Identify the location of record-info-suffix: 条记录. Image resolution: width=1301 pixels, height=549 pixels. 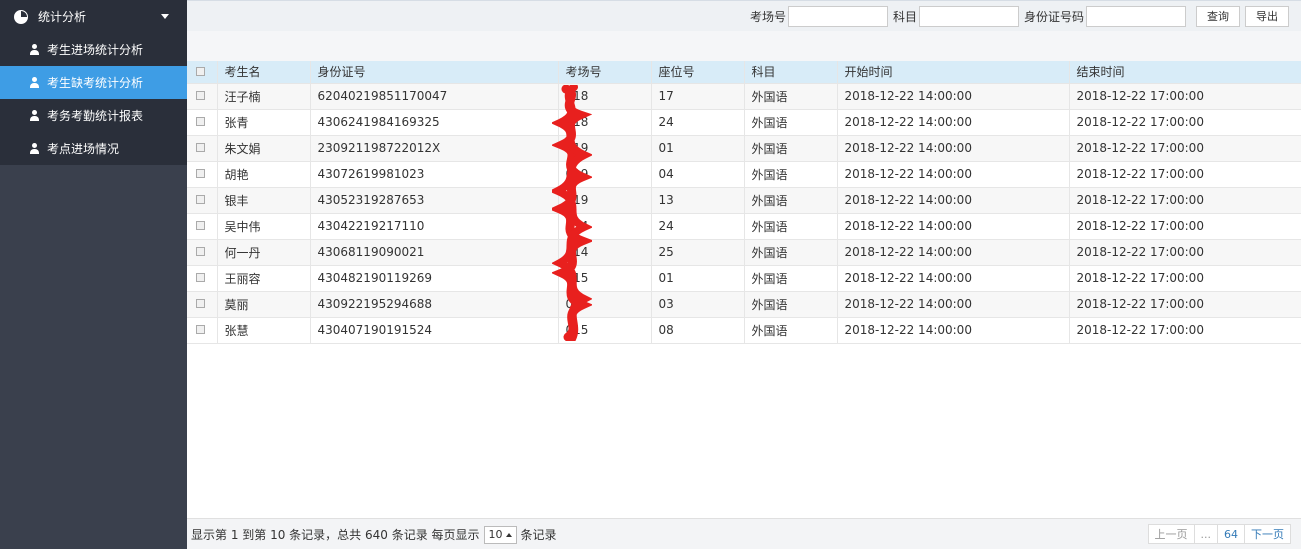
(538, 535).